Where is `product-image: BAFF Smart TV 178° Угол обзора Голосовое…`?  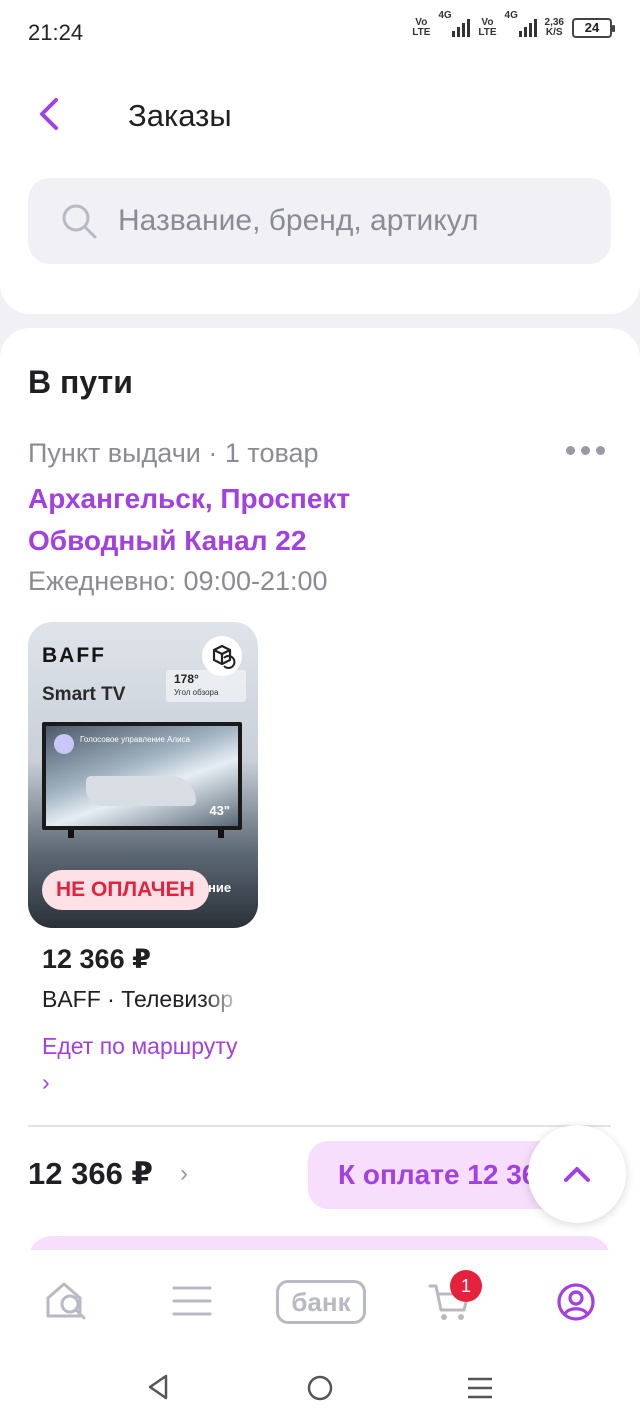
product-image: BAFF Smart TV 178° Угол обзора Голосовое… is located at coordinates (143, 775).